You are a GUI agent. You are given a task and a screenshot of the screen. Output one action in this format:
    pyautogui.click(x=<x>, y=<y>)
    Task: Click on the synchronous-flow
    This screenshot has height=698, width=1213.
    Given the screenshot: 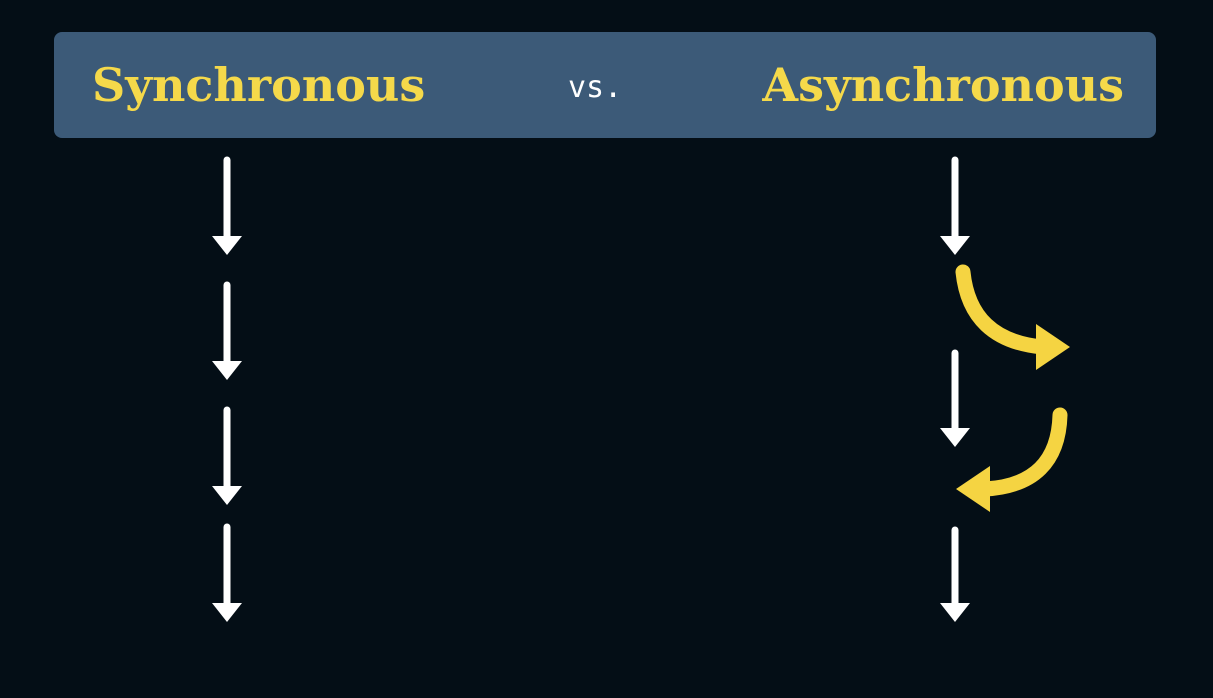 What is the action you would take?
    pyautogui.click(x=227, y=389)
    